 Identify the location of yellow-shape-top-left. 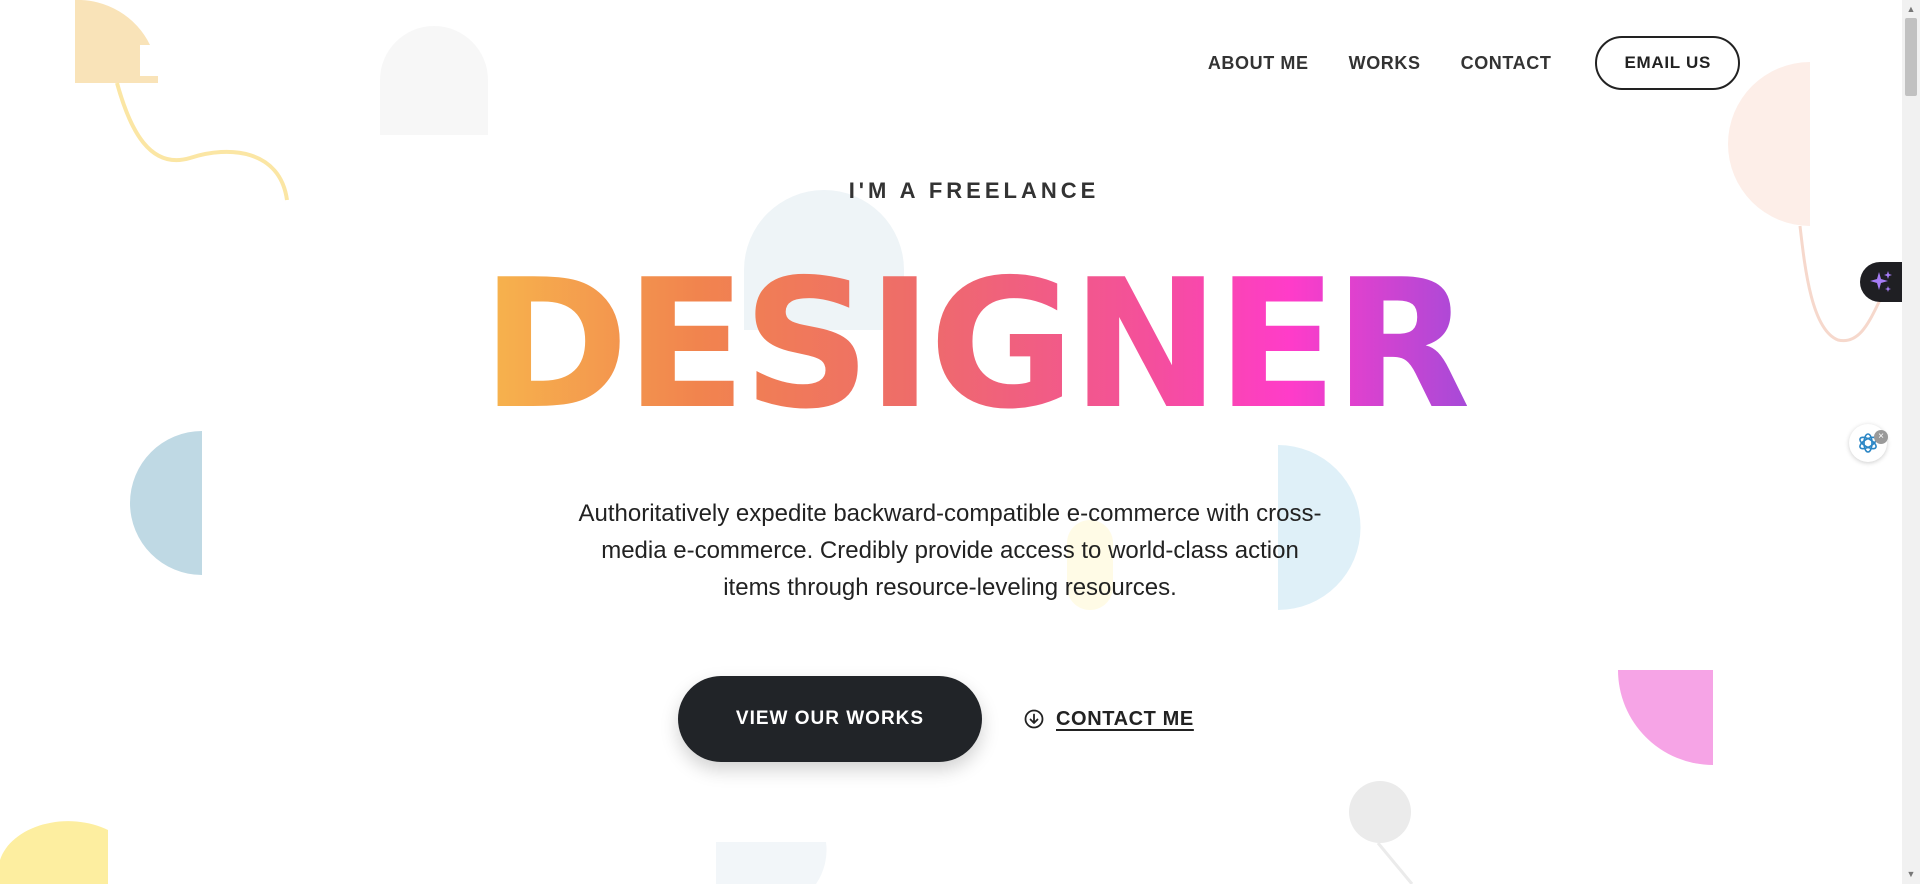
(116, 41).